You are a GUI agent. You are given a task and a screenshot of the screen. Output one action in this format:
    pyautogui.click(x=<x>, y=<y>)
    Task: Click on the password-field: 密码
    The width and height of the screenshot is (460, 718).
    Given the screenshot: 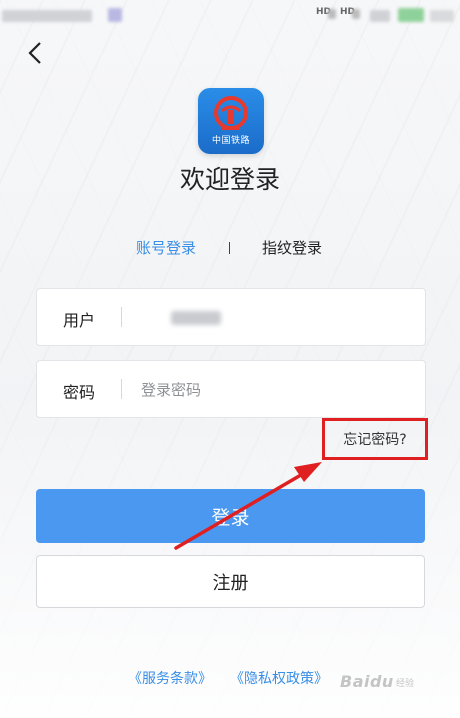 What is the action you would take?
    pyautogui.click(x=231, y=389)
    